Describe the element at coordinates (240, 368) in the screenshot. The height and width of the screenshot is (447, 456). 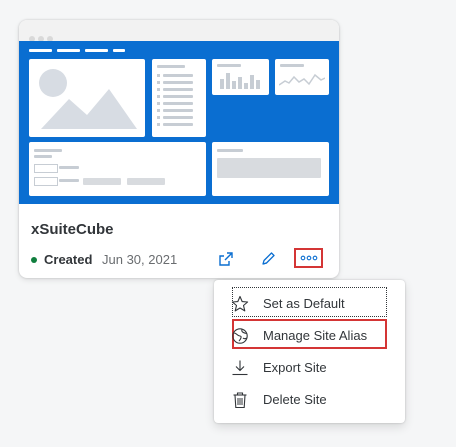
I see `download-icon` at that location.